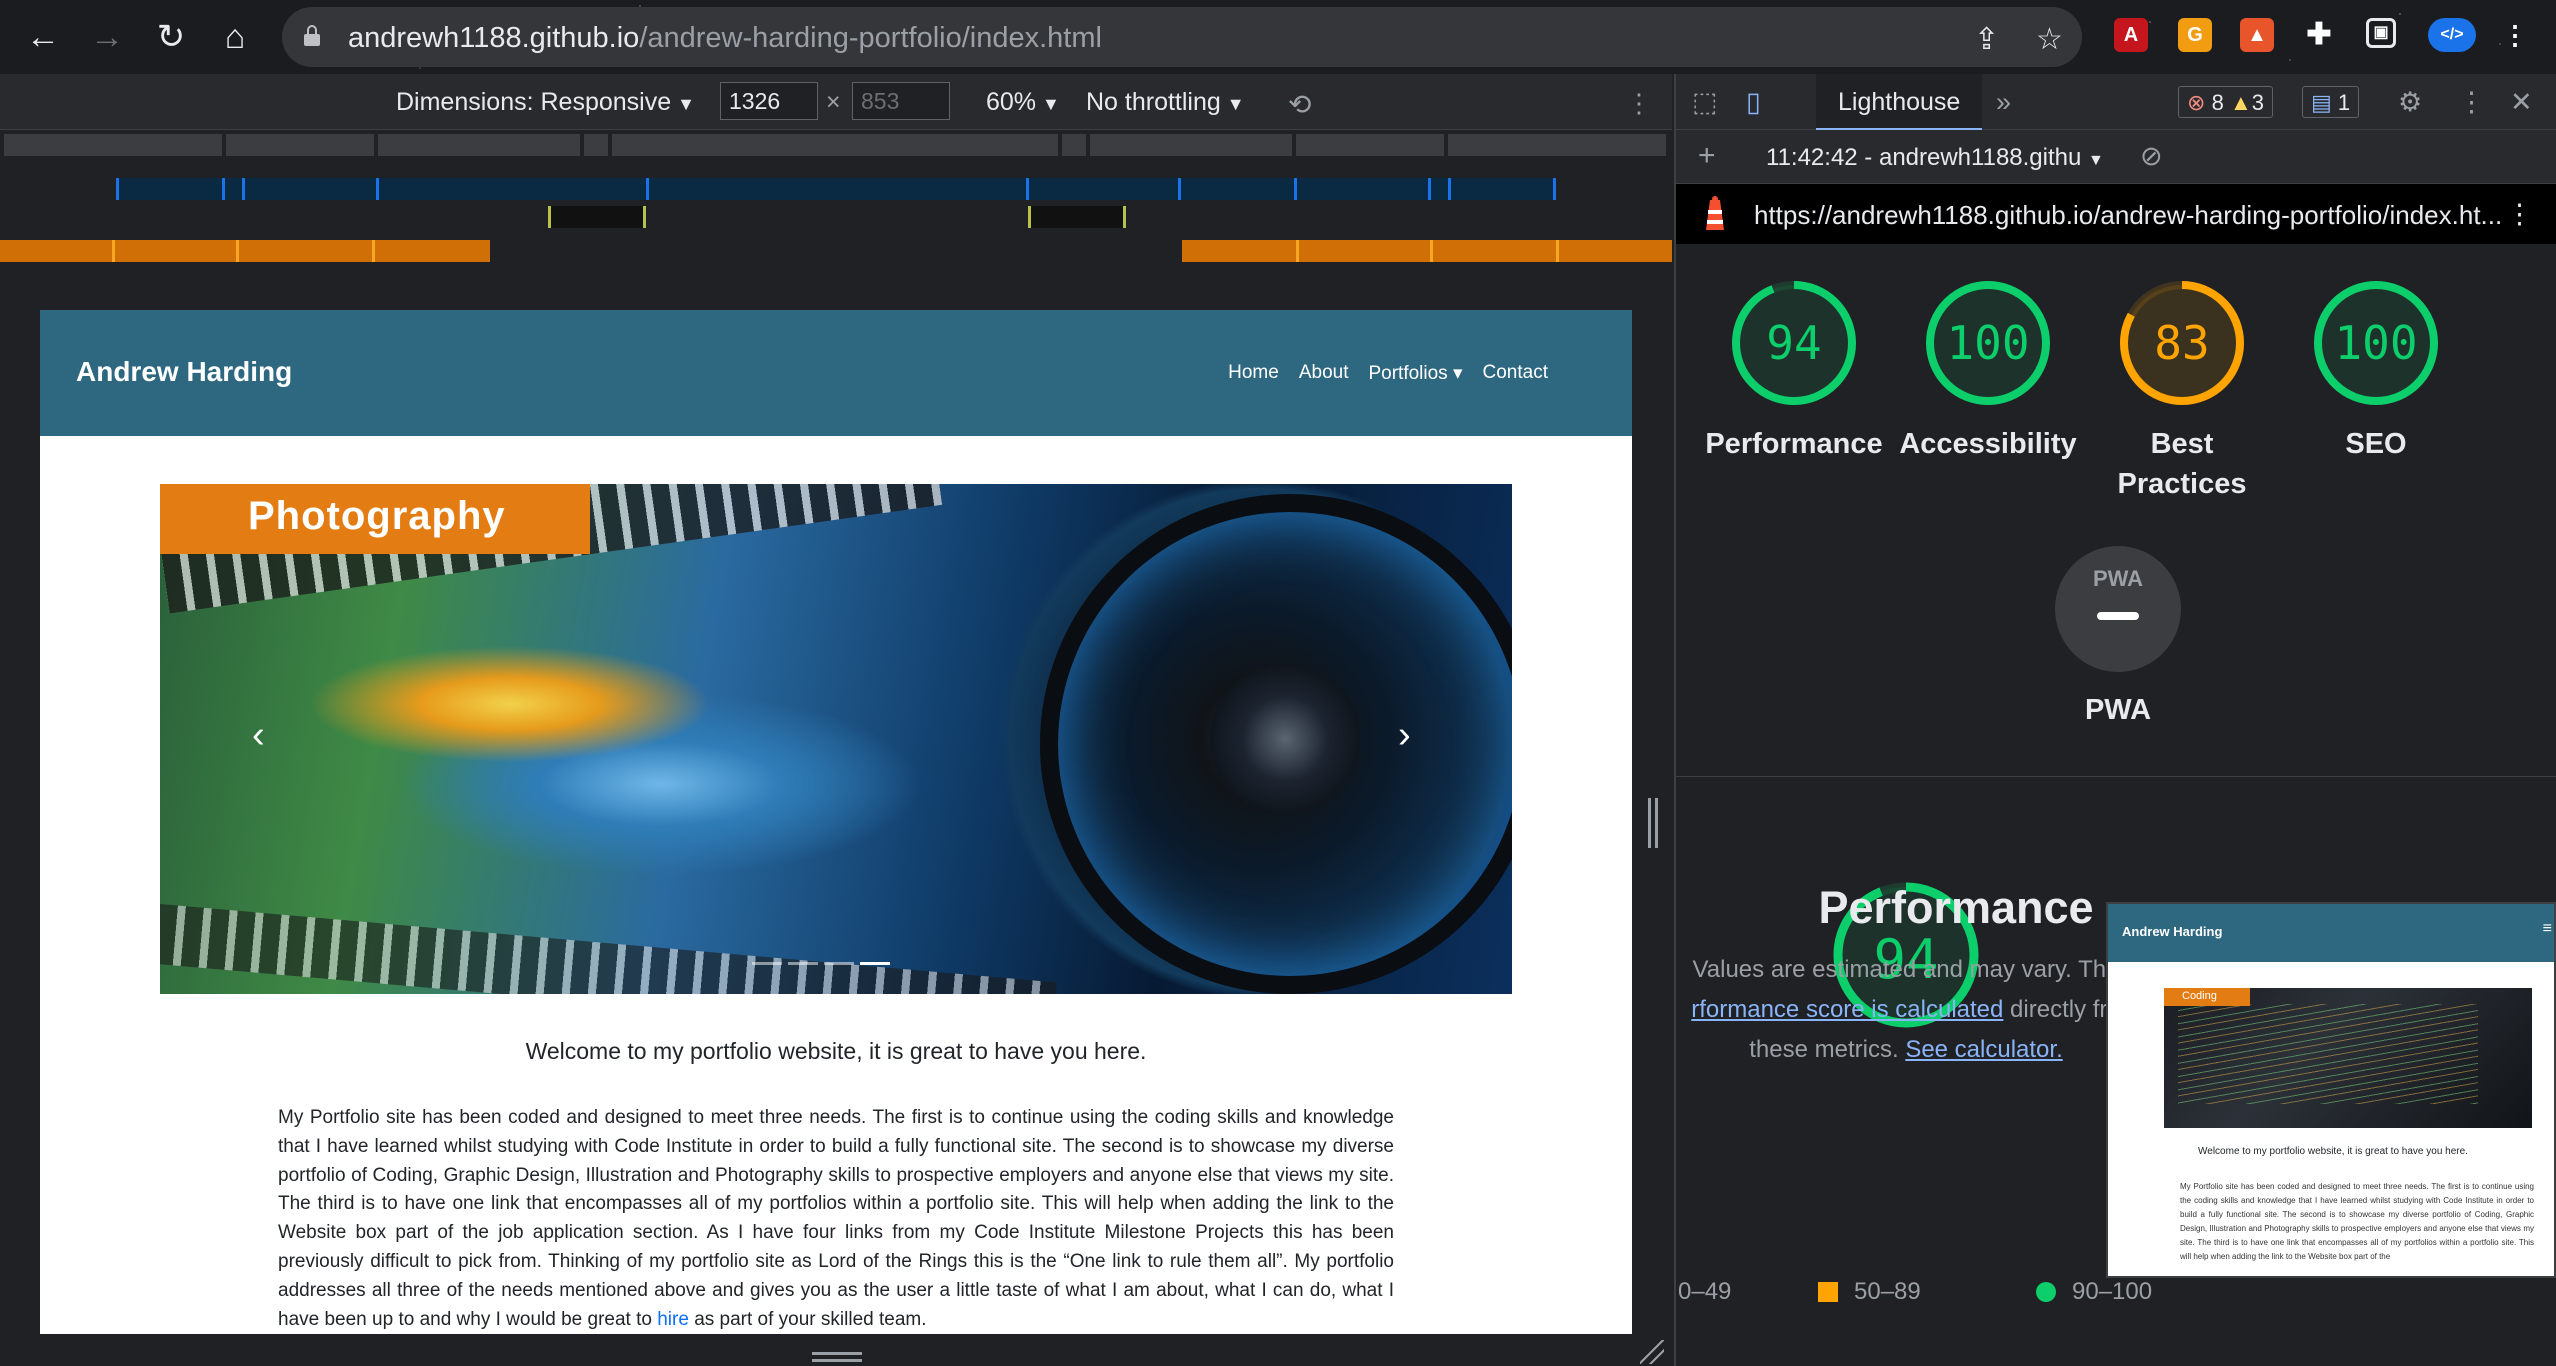  Describe the element at coordinates (1404, 735) in the screenshot. I see `carousel-next-icon: ›` at that location.